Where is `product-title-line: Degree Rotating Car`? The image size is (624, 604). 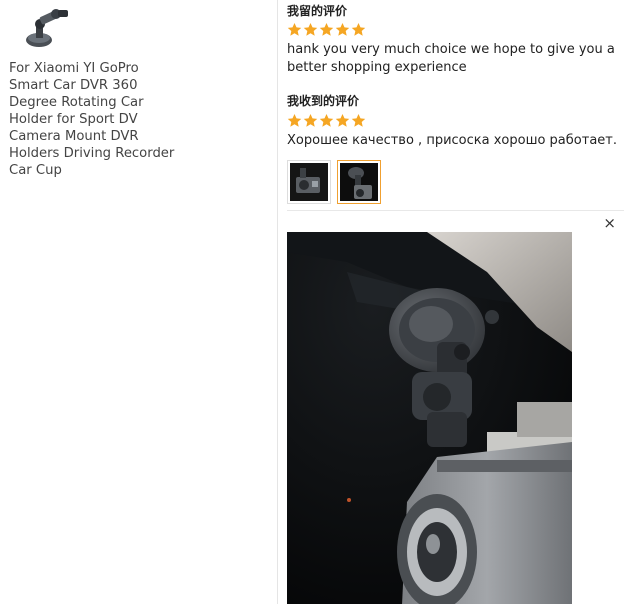
product-title-line: Degree Rotating Car is located at coordinates (76, 102).